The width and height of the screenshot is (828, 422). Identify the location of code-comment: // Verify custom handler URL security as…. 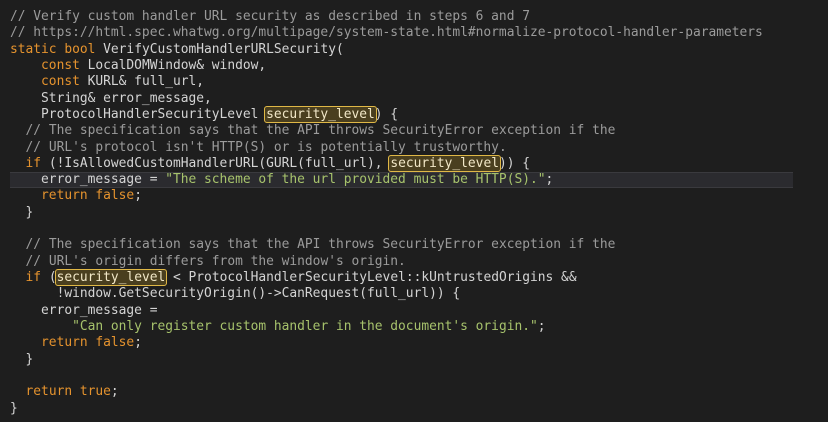
(270, 16).